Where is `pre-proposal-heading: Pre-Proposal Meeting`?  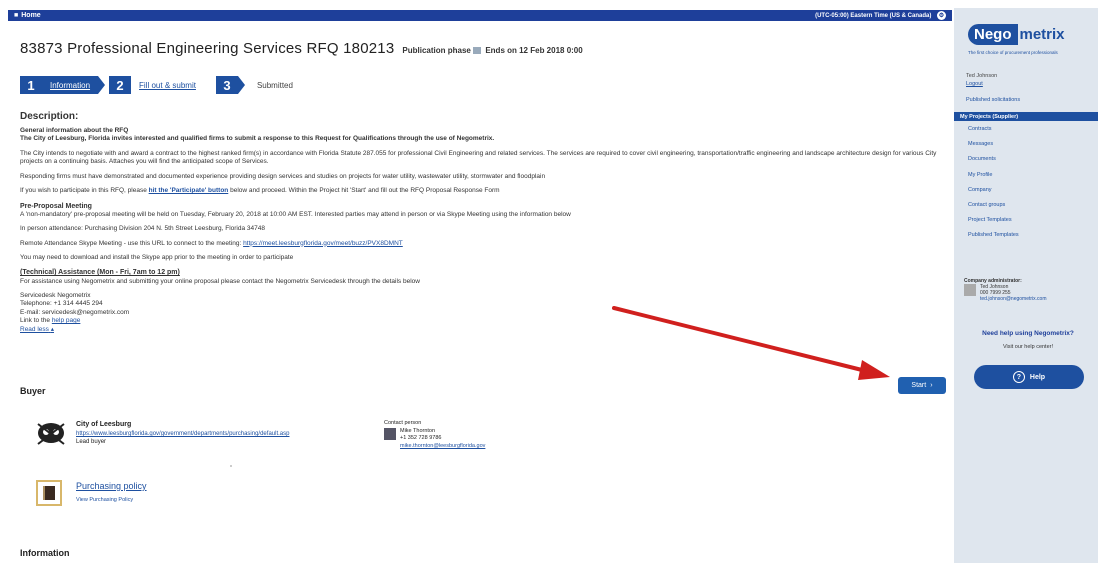
pre-proposal-heading: Pre-Proposal Meeting is located at coordinates (56, 206).